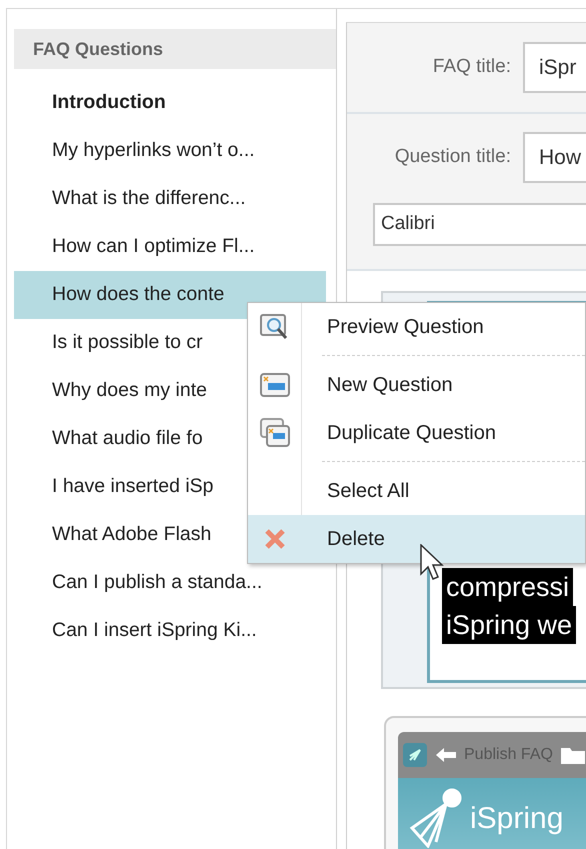 This screenshot has height=849, width=586. I want to click on faq-title-field: iSpr, so click(554, 67).